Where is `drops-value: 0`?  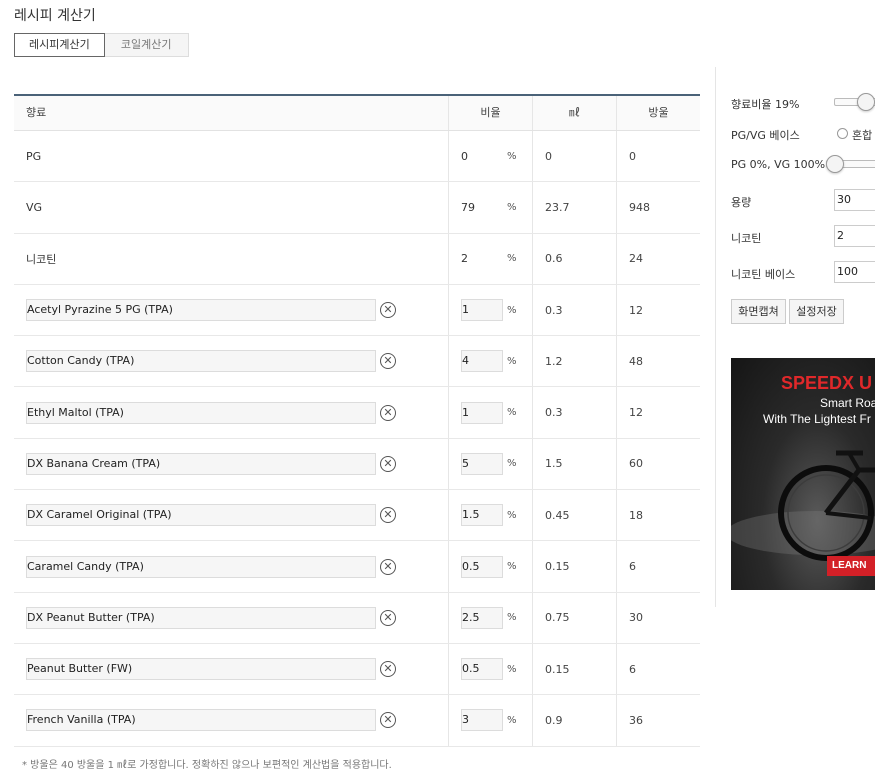
drops-value: 0 is located at coordinates (658, 156).